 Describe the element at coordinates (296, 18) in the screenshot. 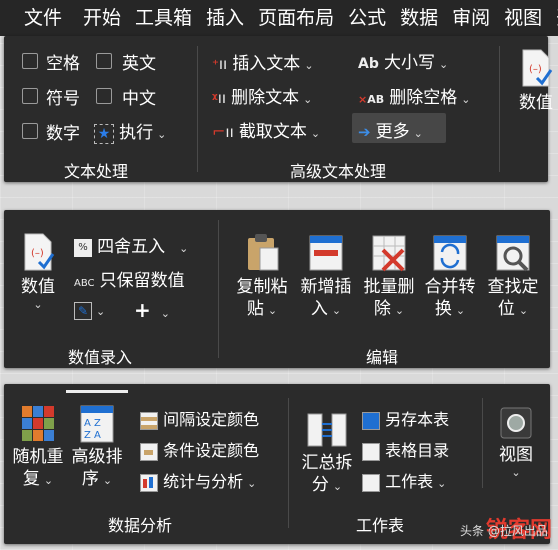

I see `menu-page-layout: 页面布局` at that location.